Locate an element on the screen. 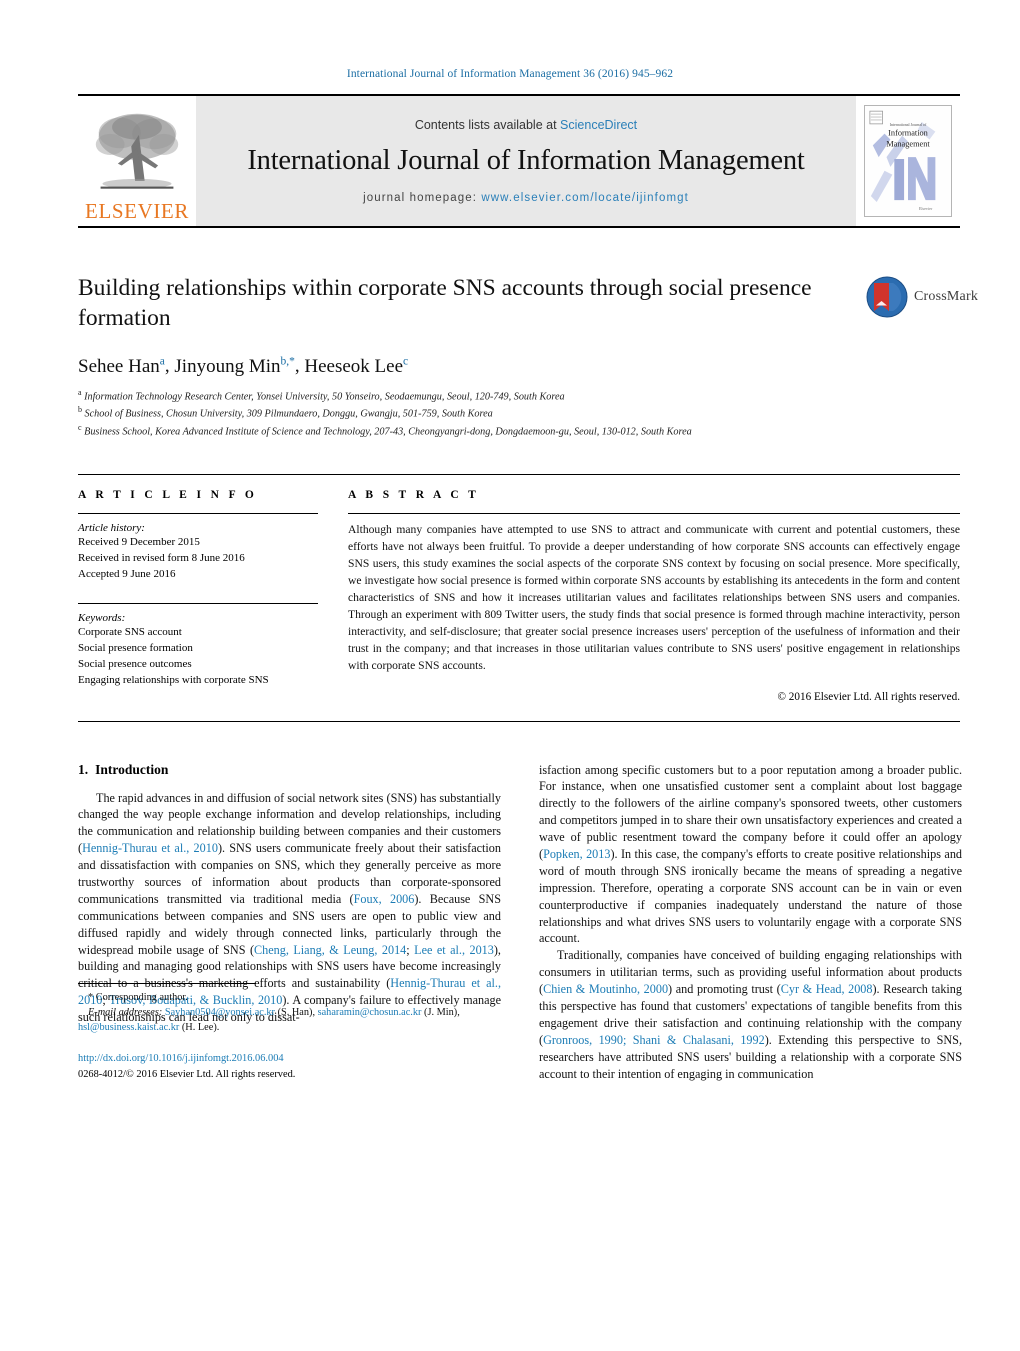  author-3: Heeseok Leec is located at coordinates (356, 366).